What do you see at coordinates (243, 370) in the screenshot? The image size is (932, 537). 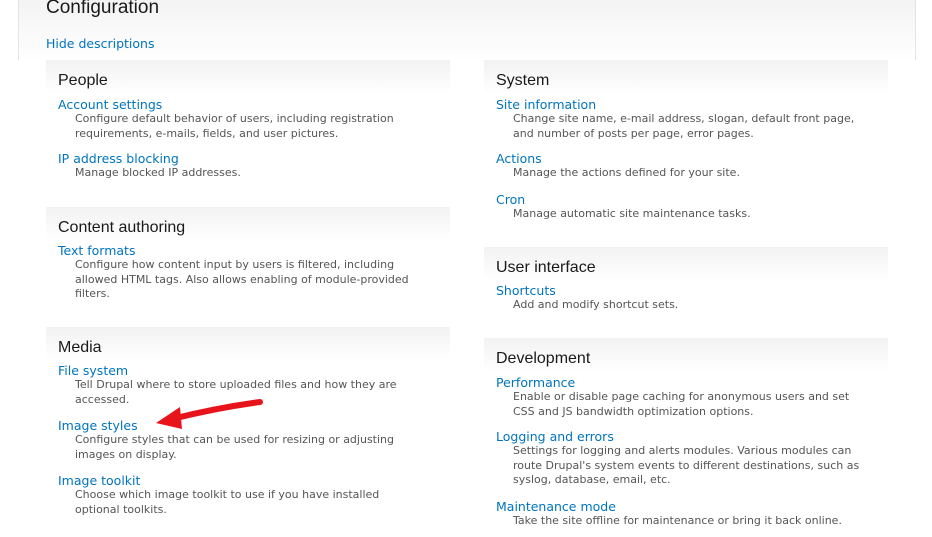 I see `file-system-link: File system` at bounding box center [243, 370].